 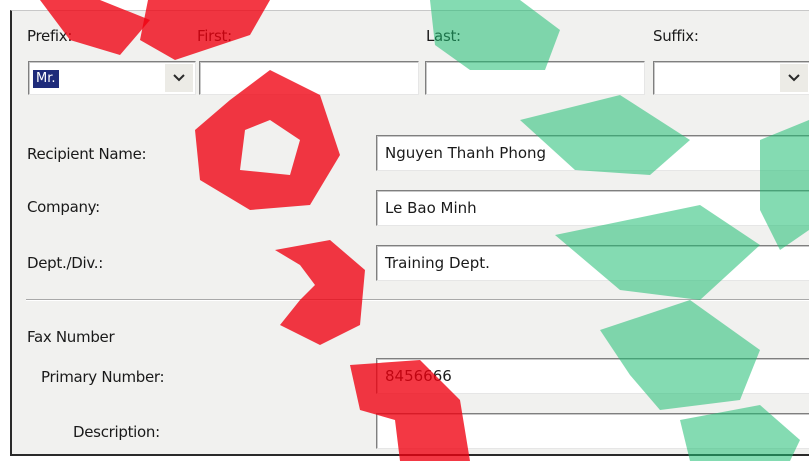 I want to click on suffix-dropdown-button, so click(x=794, y=78).